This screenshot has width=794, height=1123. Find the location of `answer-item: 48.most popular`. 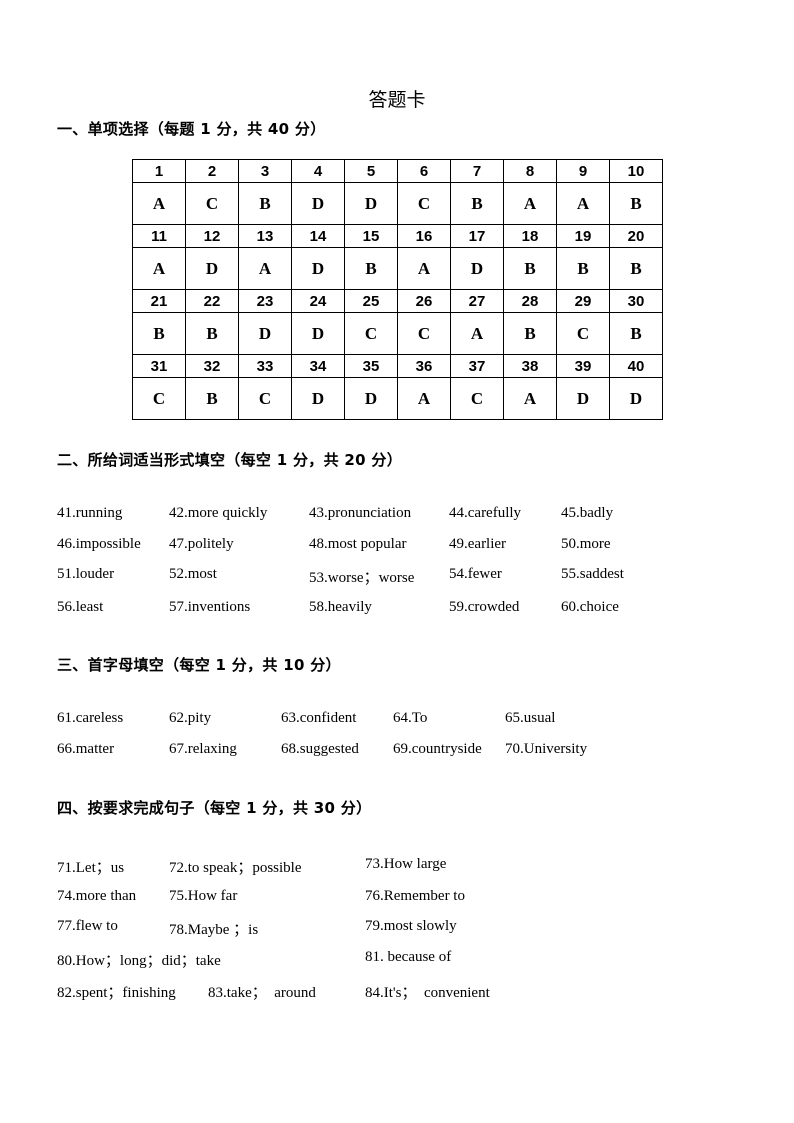

answer-item: 48.most popular is located at coordinates (358, 544).